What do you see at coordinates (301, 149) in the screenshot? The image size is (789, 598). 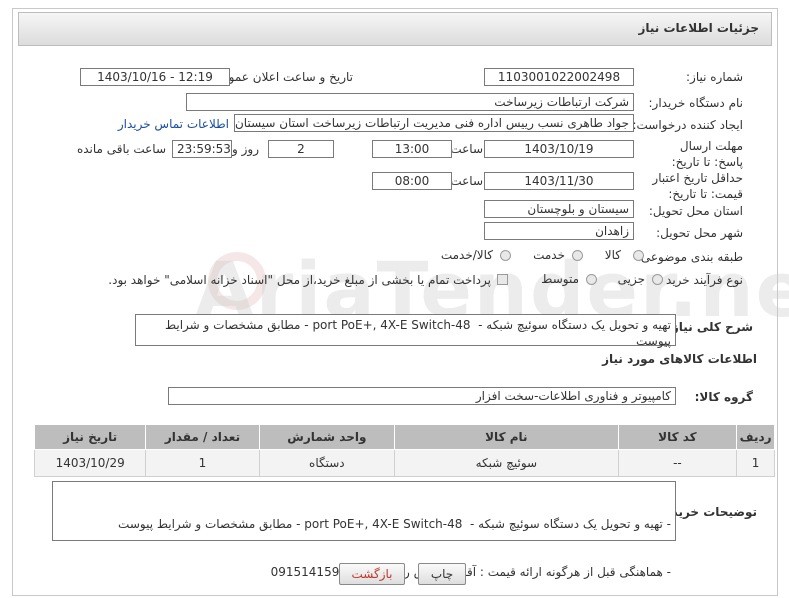 I see `days-field: 2` at bounding box center [301, 149].